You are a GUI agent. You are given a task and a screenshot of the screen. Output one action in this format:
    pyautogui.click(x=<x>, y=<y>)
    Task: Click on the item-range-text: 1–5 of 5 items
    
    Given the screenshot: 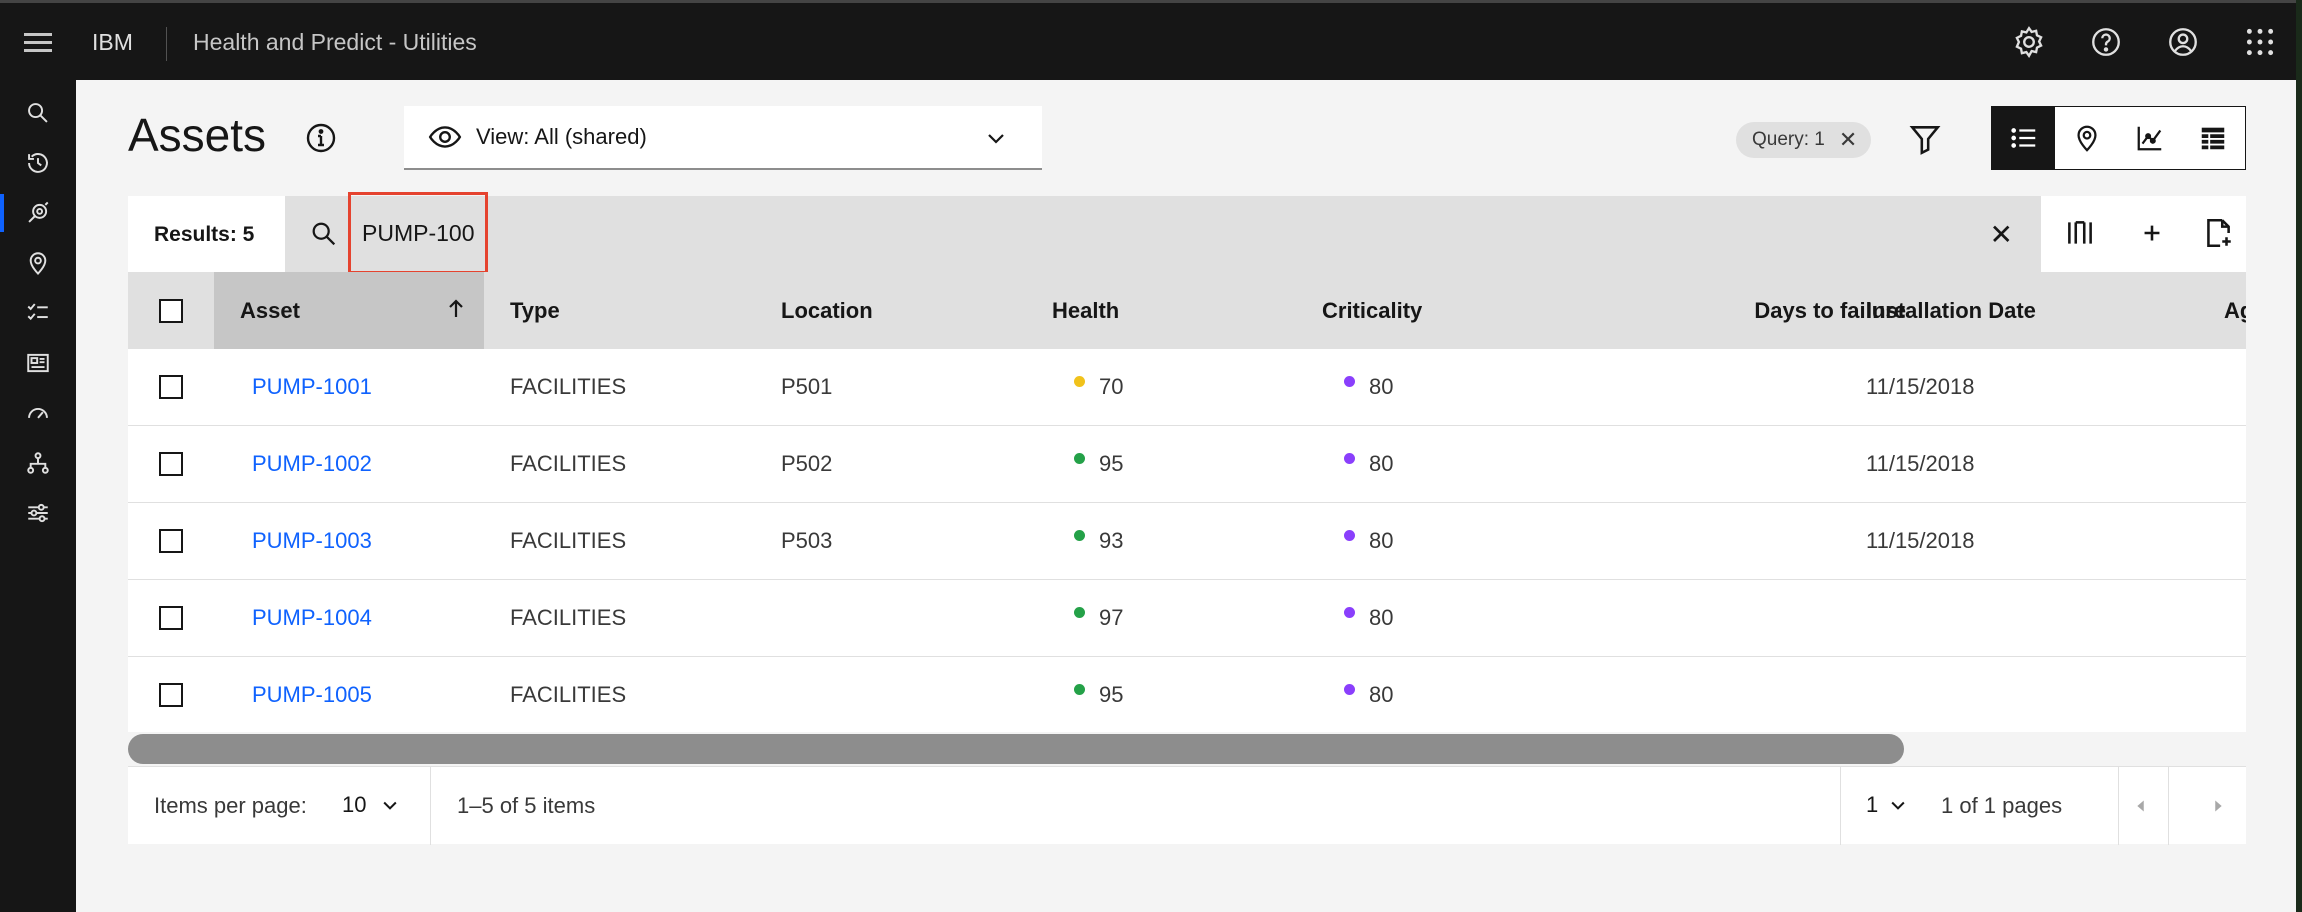 What is the action you would take?
    pyautogui.click(x=526, y=805)
    